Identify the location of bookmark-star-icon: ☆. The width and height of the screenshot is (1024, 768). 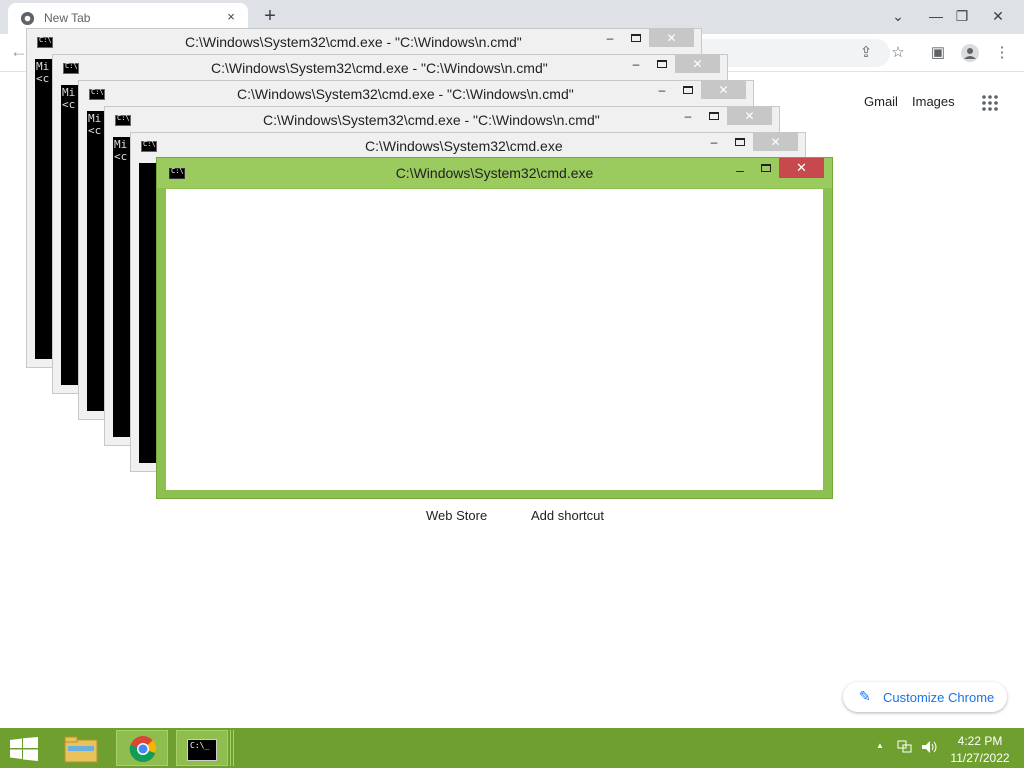
(898, 53).